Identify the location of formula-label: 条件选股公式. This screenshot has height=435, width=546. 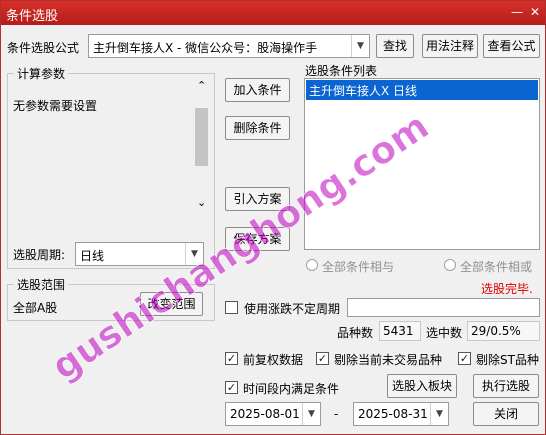
(43, 48).